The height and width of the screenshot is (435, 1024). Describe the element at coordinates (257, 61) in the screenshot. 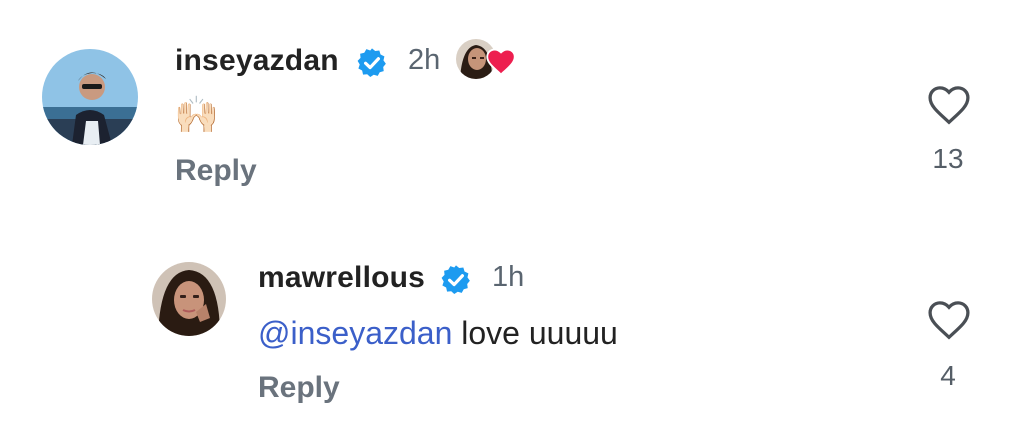

I see `username: inseyazdan` at that location.